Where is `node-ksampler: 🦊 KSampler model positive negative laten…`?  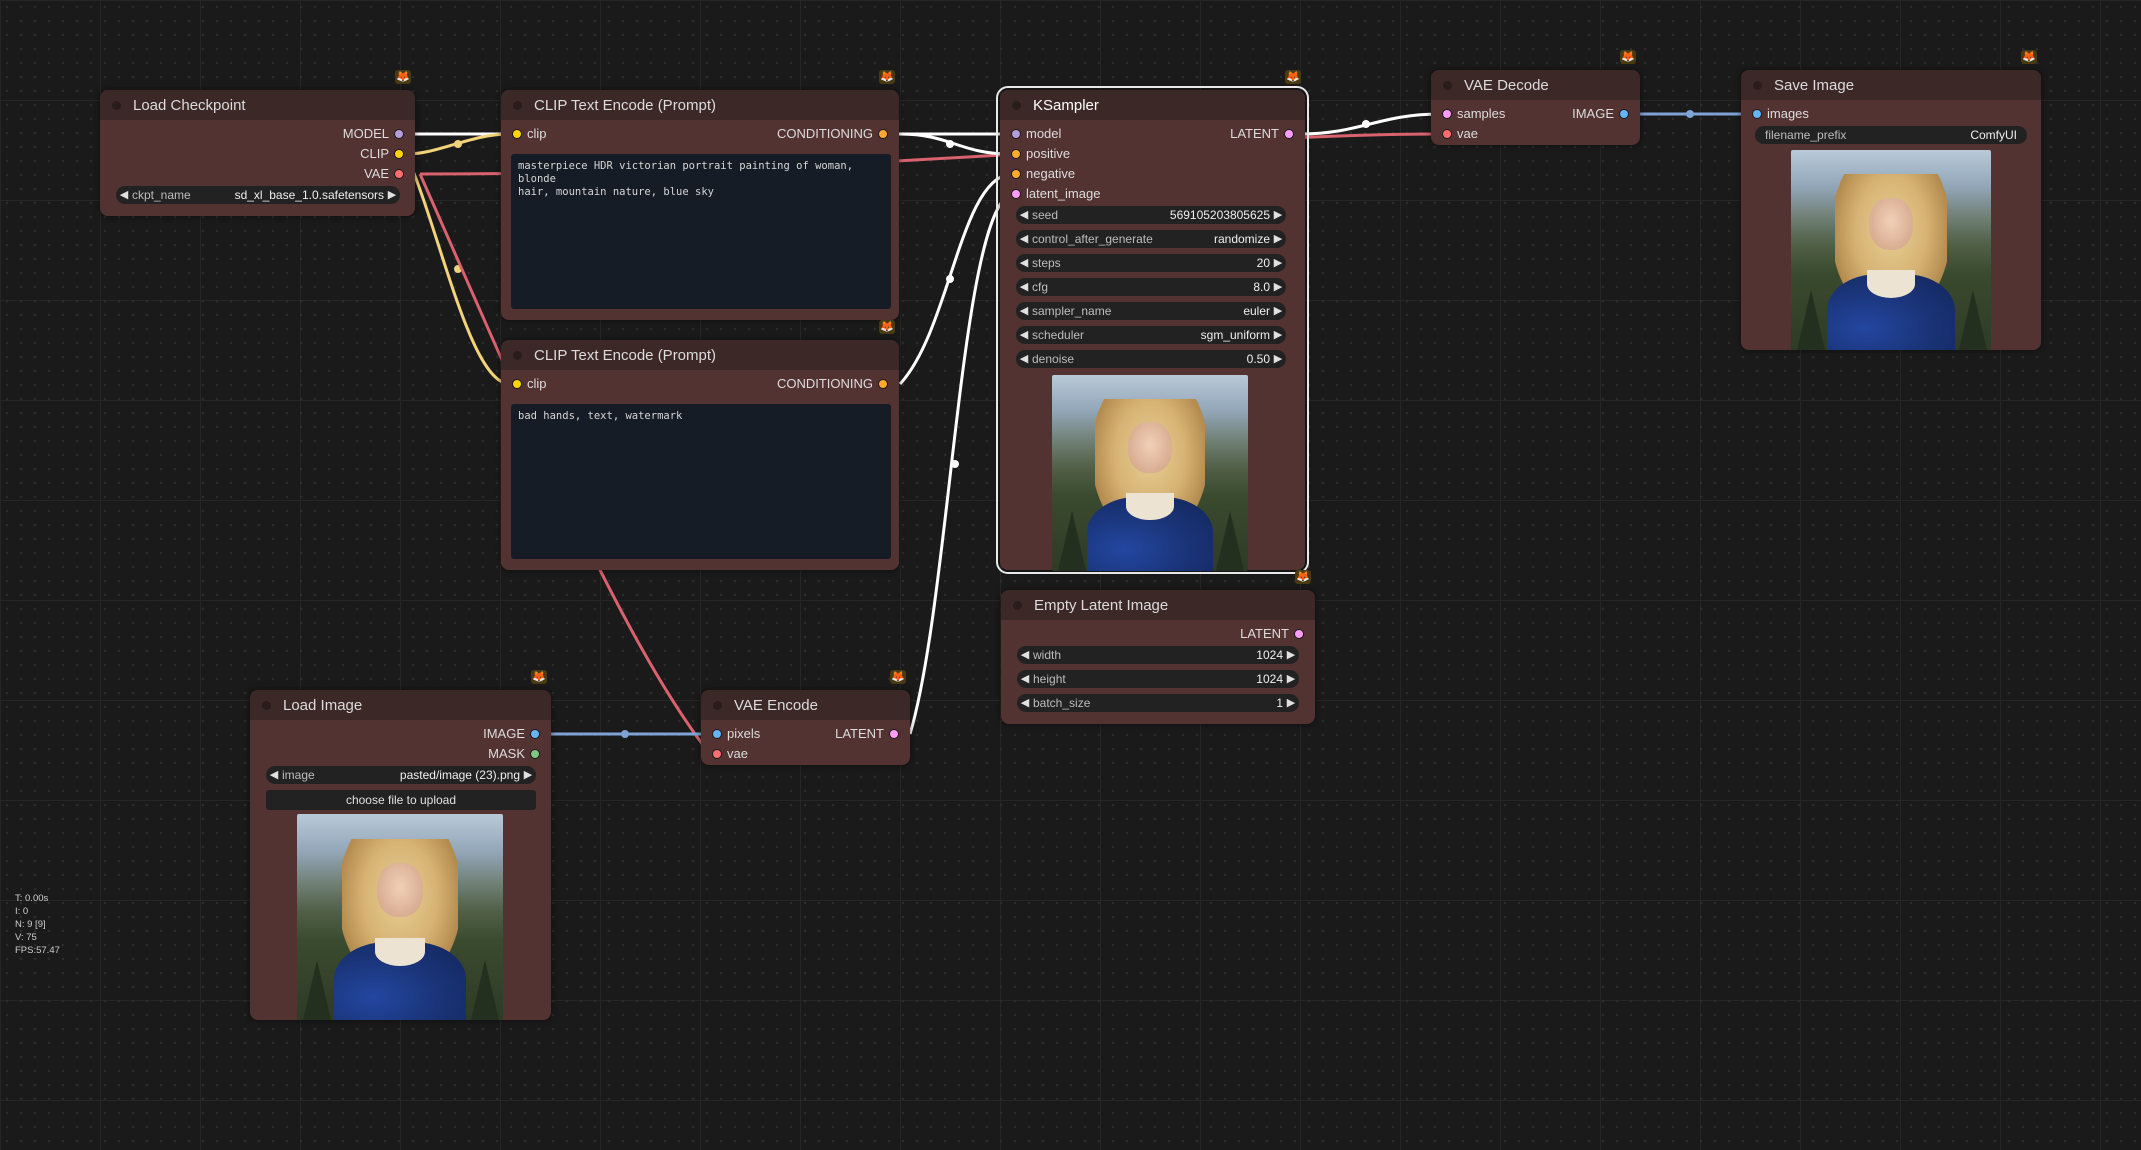 node-ksampler: 🦊 KSampler model positive negative laten… is located at coordinates (1152, 322).